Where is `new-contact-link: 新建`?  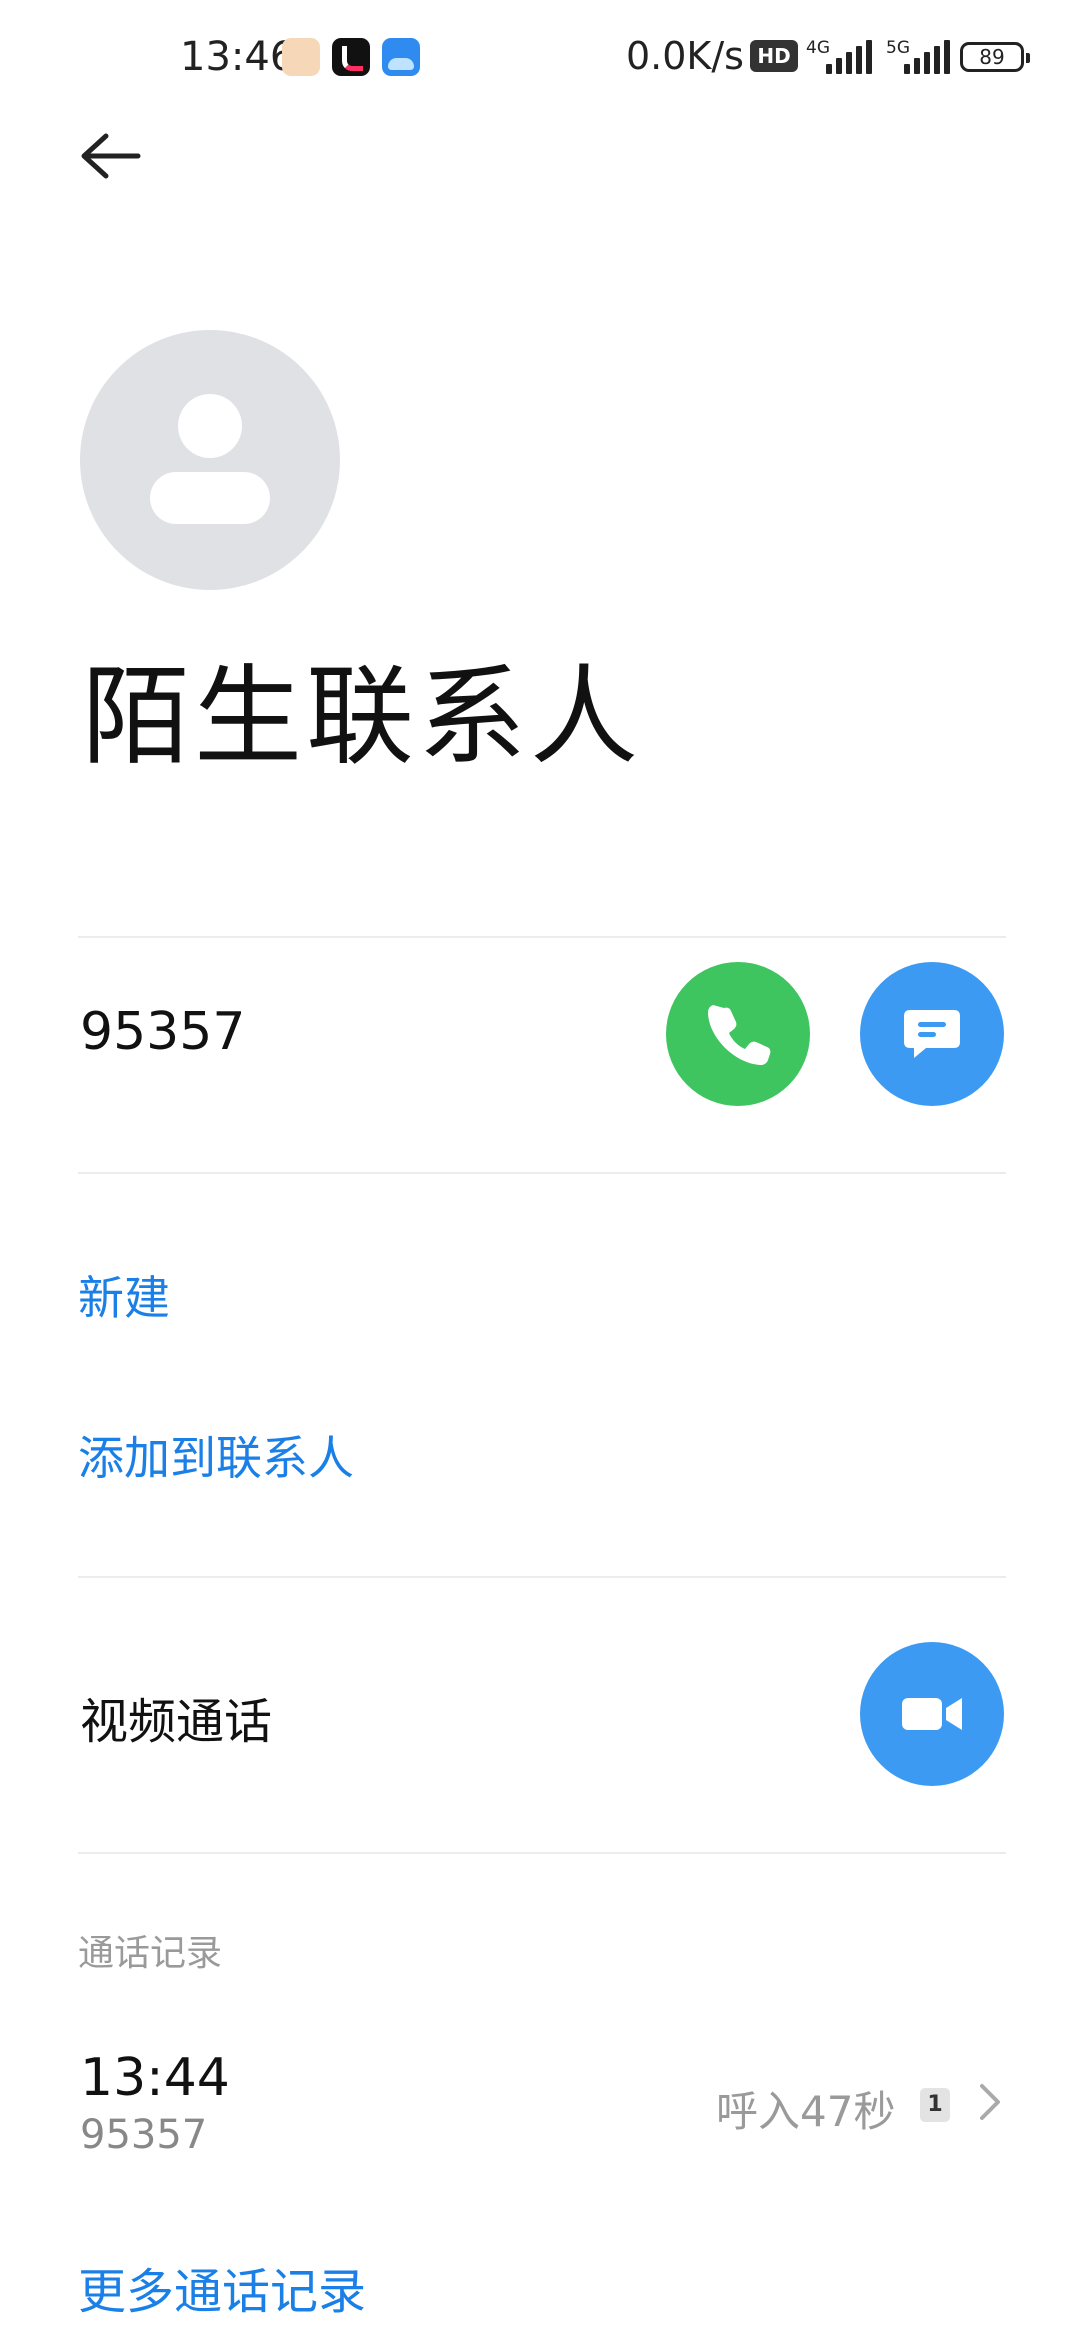 new-contact-link: 新建 is located at coordinates (124, 1295).